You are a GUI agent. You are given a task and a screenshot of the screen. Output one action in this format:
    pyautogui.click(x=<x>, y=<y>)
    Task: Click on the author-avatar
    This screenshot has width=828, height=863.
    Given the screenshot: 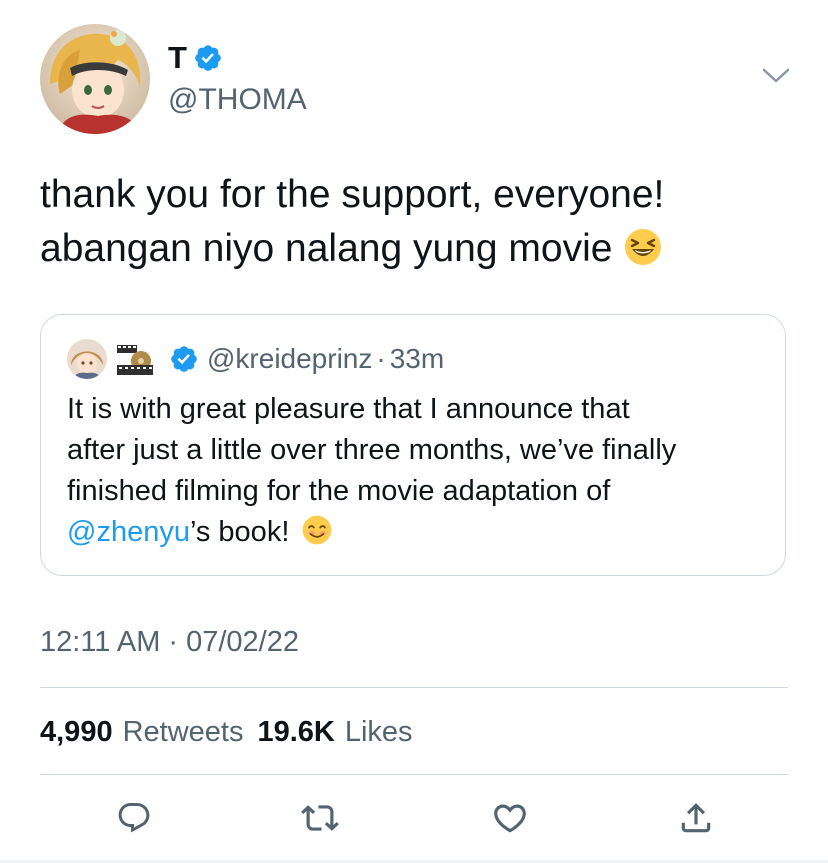 What is the action you would take?
    pyautogui.click(x=95, y=79)
    